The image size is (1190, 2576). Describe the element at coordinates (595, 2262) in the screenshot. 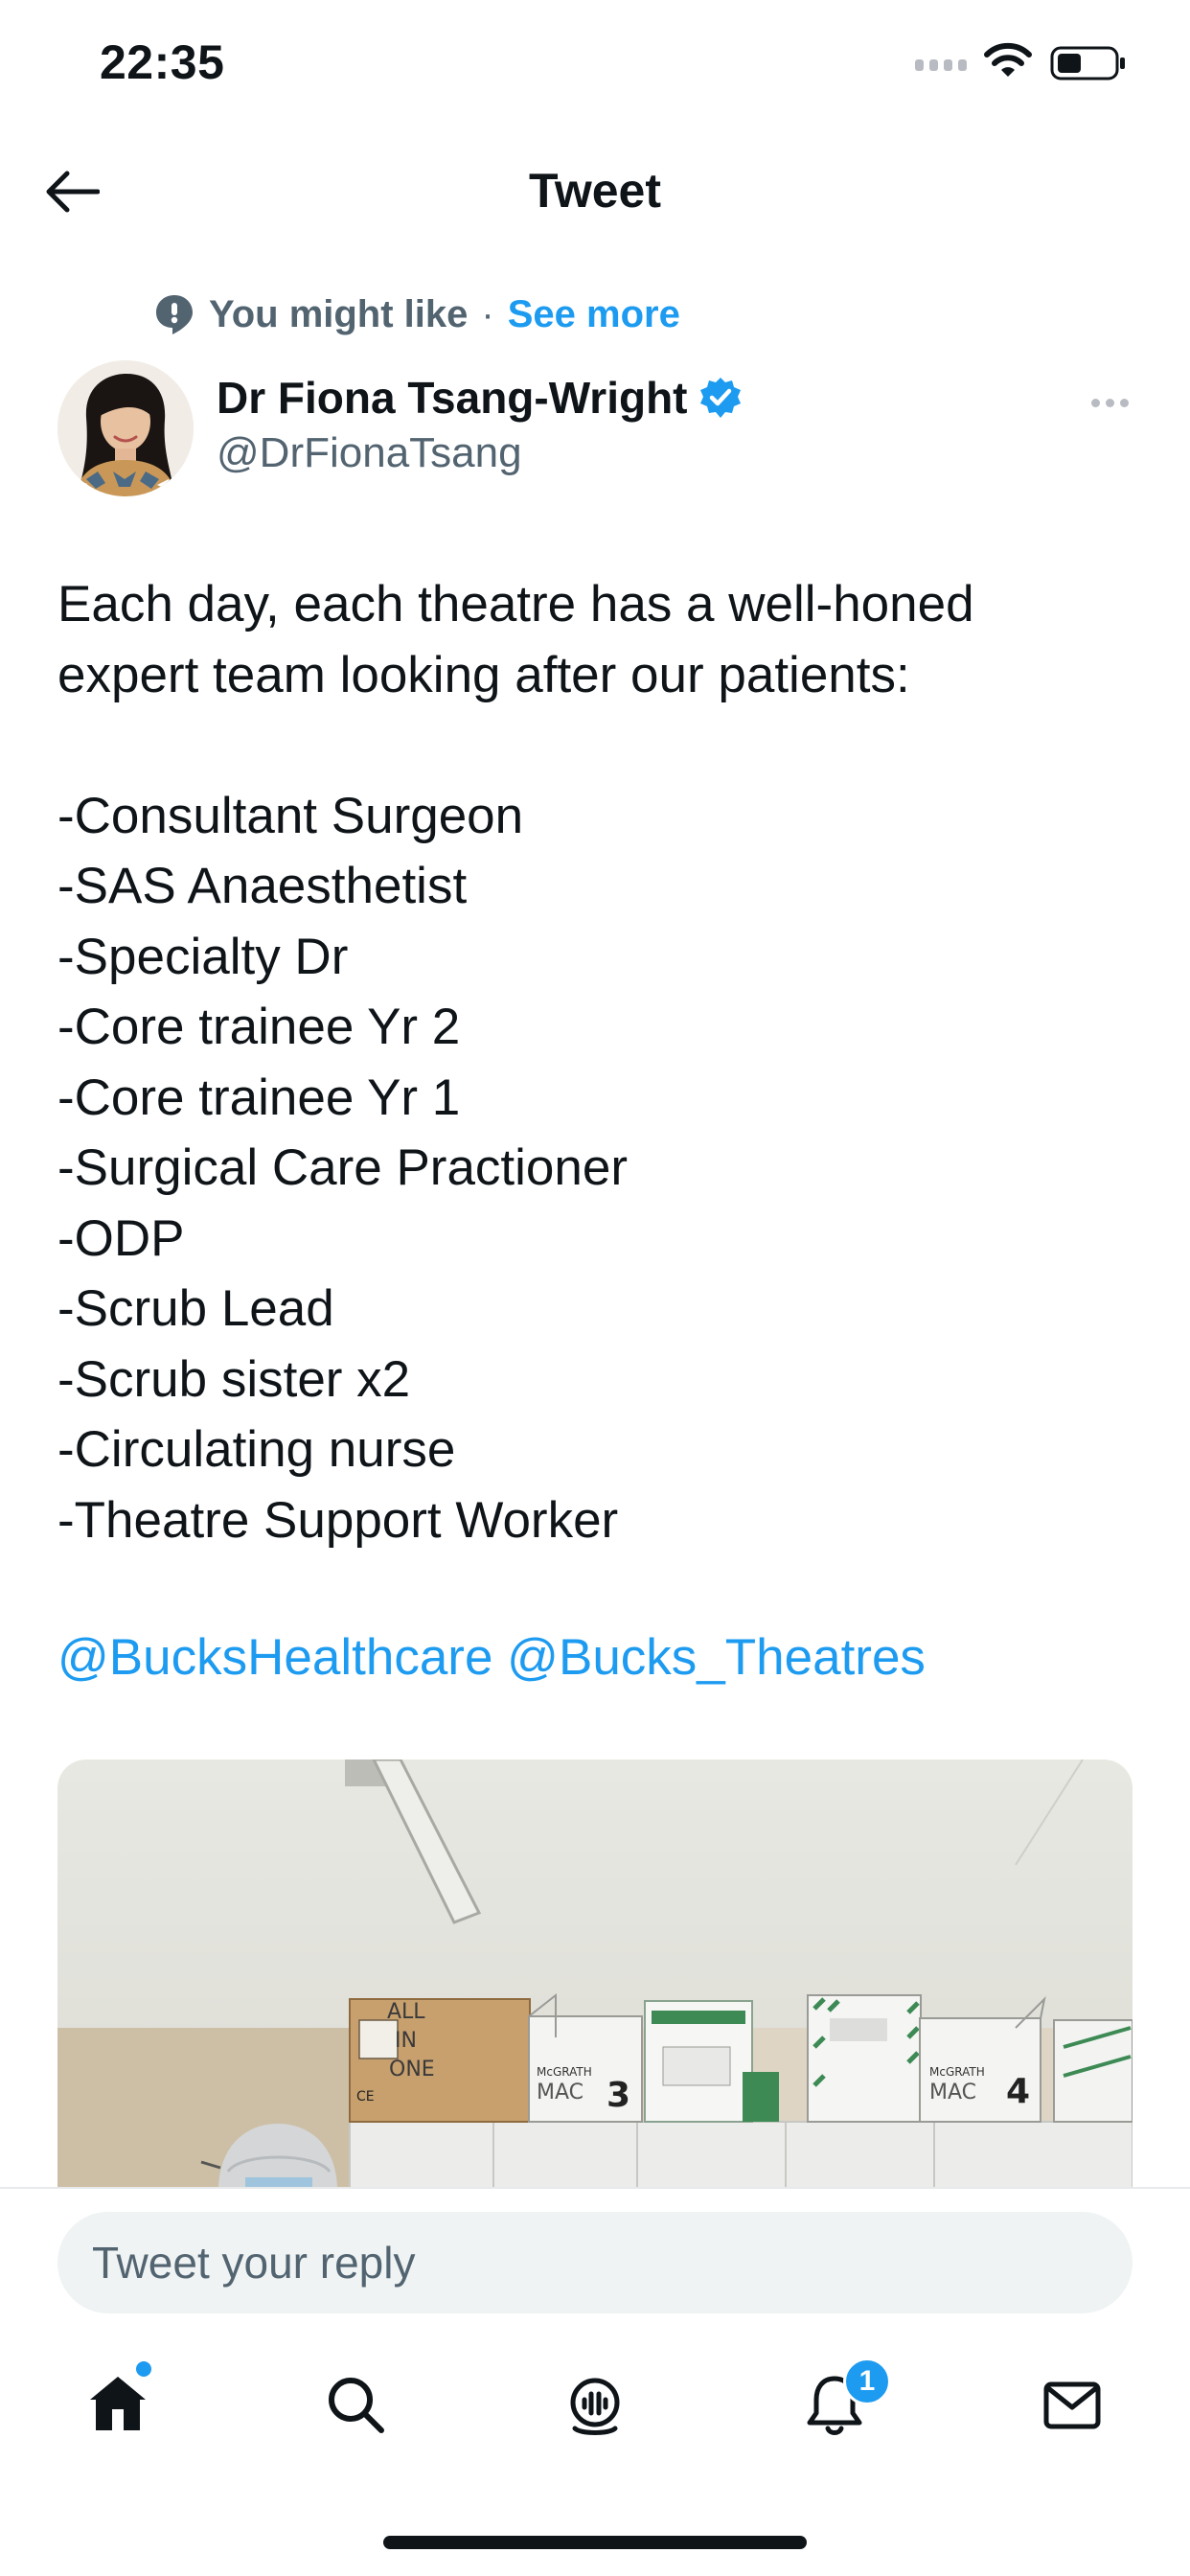

I see `reply-input` at that location.